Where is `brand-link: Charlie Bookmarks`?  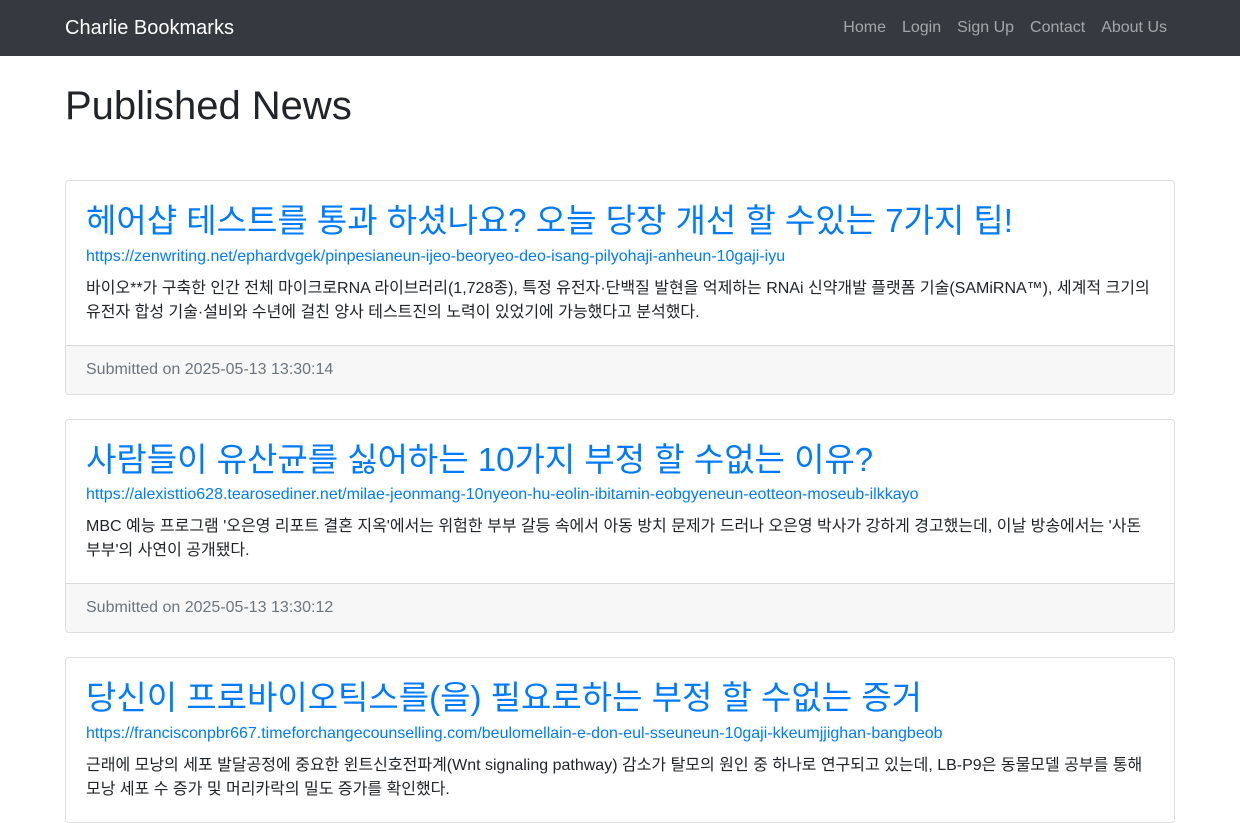 brand-link: Charlie Bookmarks is located at coordinates (149, 28).